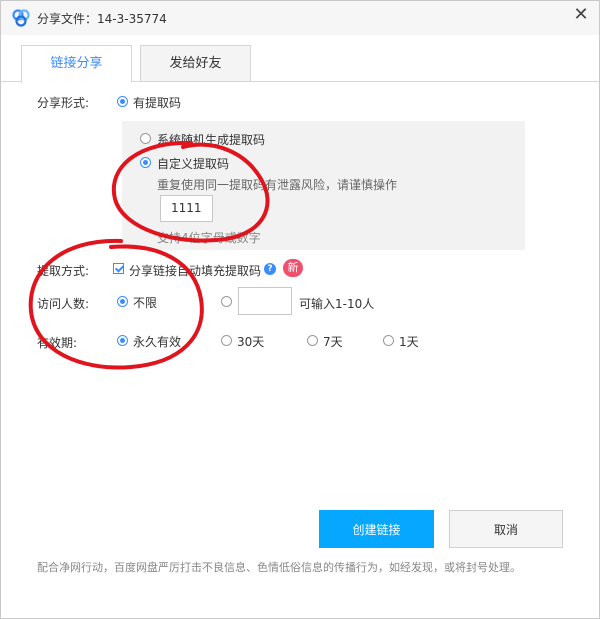 The height and width of the screenshot is (619, 600). What do you see at coordinates (57, 343) in the screenshot?
I see `validity-label: 有效期:` at bounding box center [57, 343].